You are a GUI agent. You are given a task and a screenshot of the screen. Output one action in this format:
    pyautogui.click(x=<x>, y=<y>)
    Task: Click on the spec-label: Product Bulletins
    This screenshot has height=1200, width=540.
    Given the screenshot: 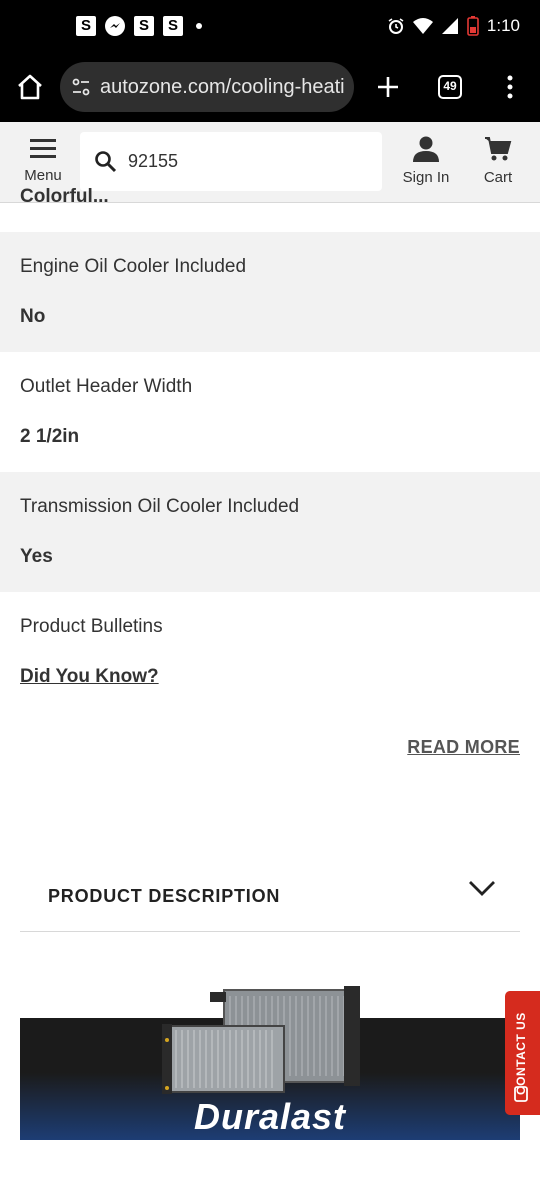 What is the action you would take?
    pyautogui.click(x=91, y=626)
    